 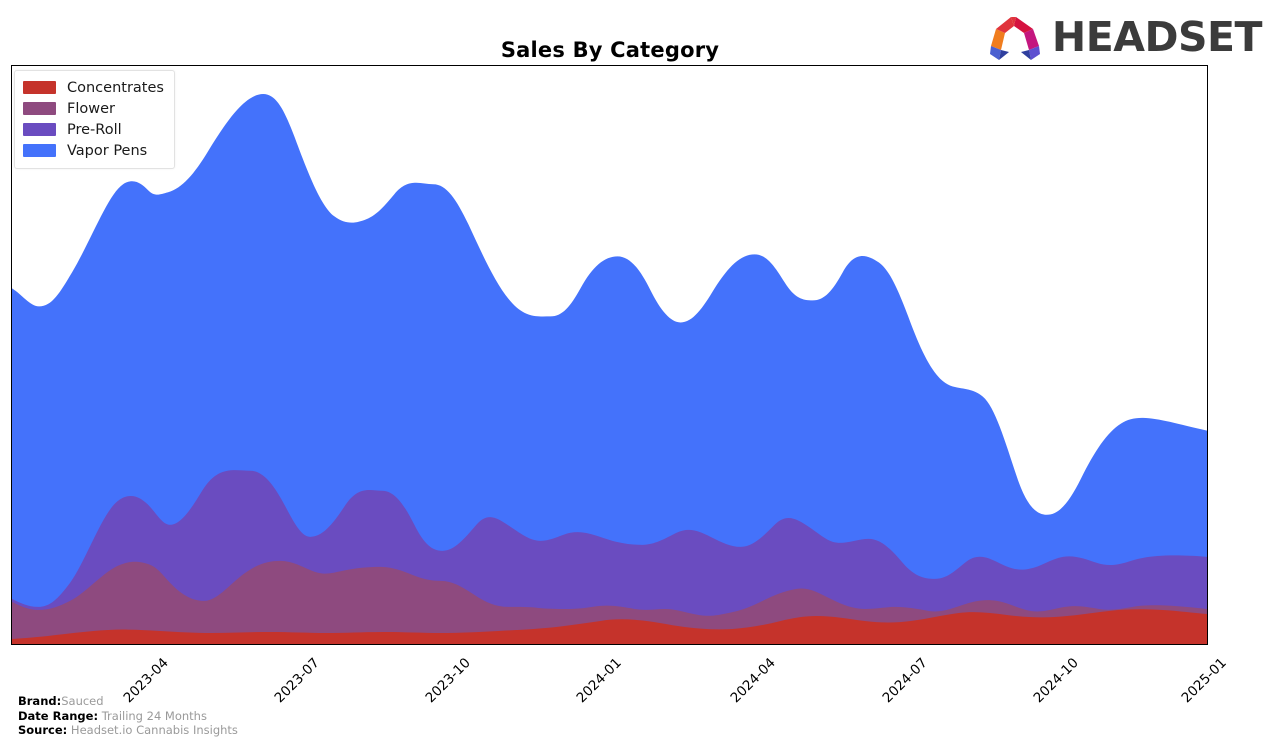 What do you see at coordinates (1056, 681) in the screenshot?
I see `x-tick-label: 2024-10` at bounding box center [1056, 681].